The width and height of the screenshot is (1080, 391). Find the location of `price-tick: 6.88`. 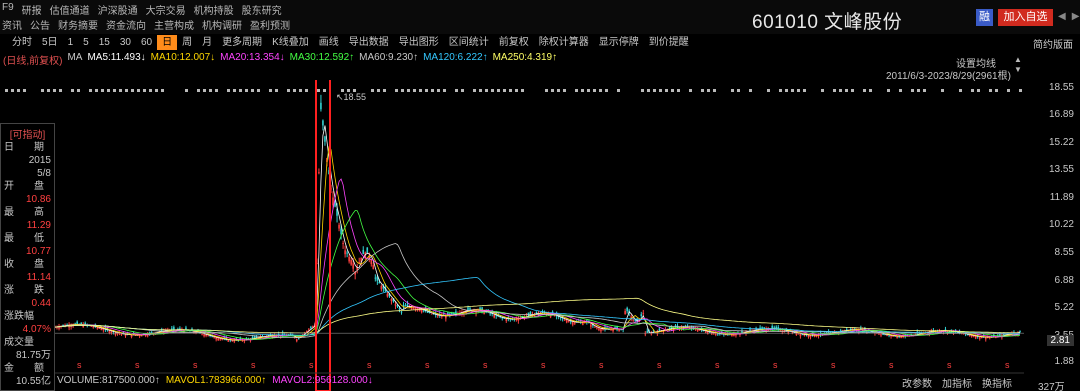

price-tick: 6.88 is located at coordinates (1064, 280).